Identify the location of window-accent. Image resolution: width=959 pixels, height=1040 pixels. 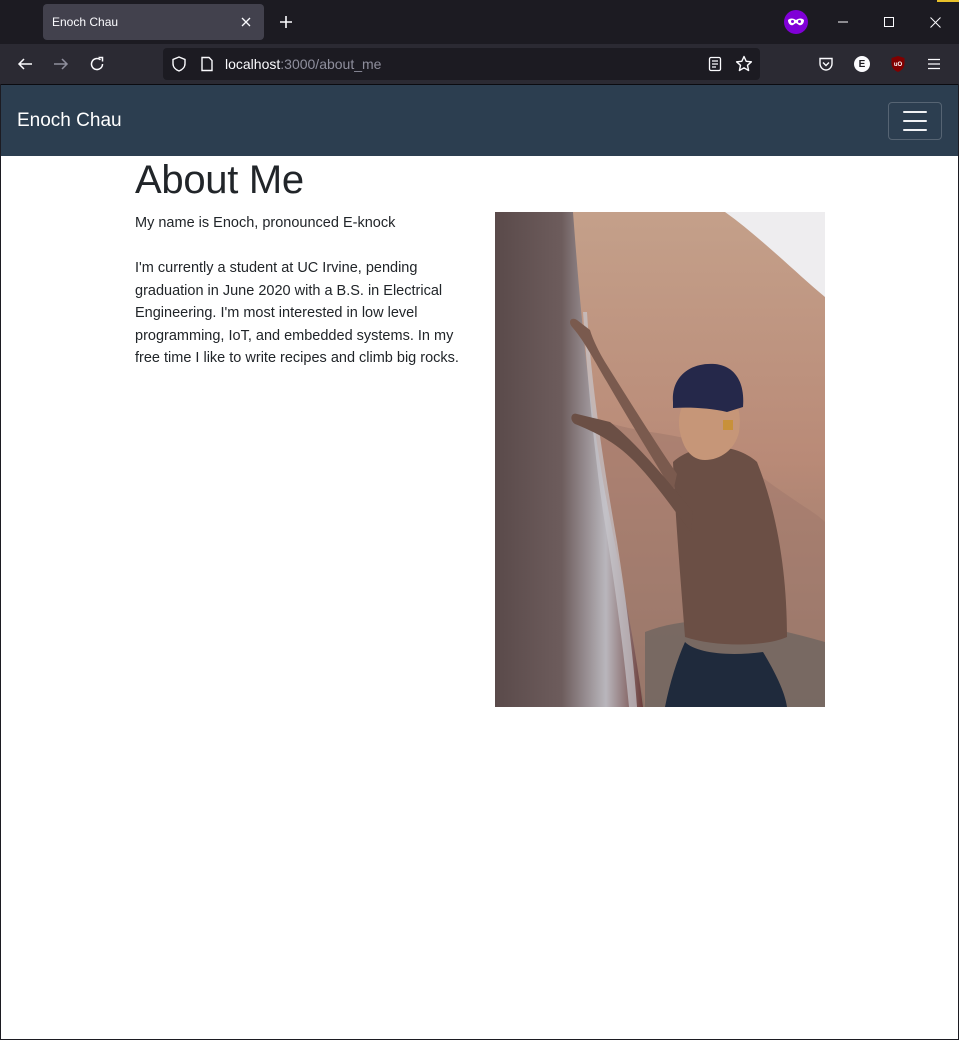
(948, 1).